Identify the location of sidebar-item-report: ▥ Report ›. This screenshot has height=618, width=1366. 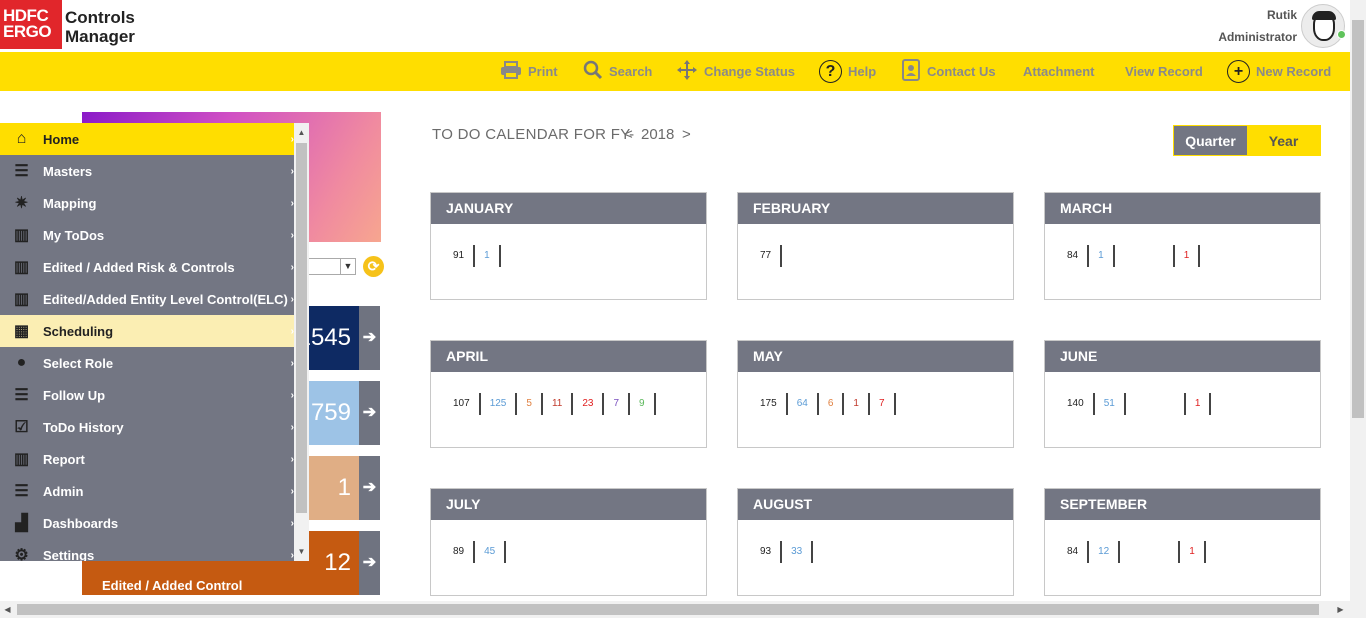
(147, 459).